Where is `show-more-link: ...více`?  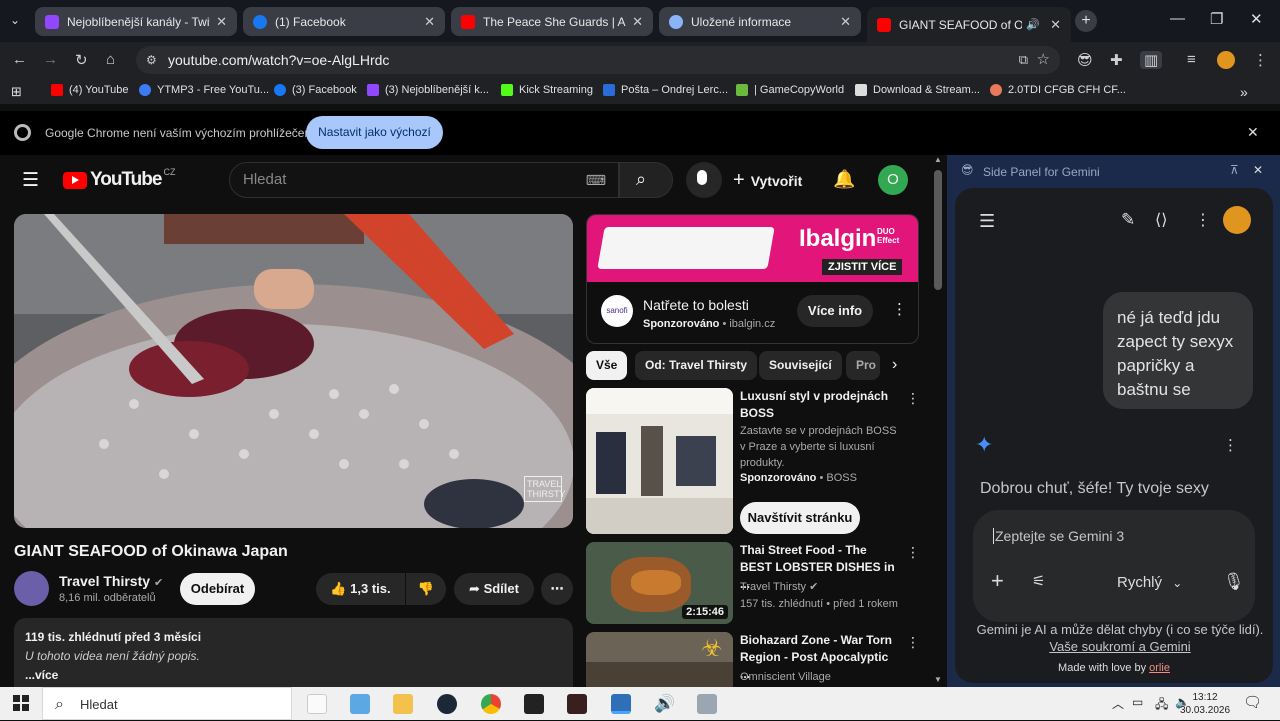 show-more-link: ...více is located at coordinates (293, 675).